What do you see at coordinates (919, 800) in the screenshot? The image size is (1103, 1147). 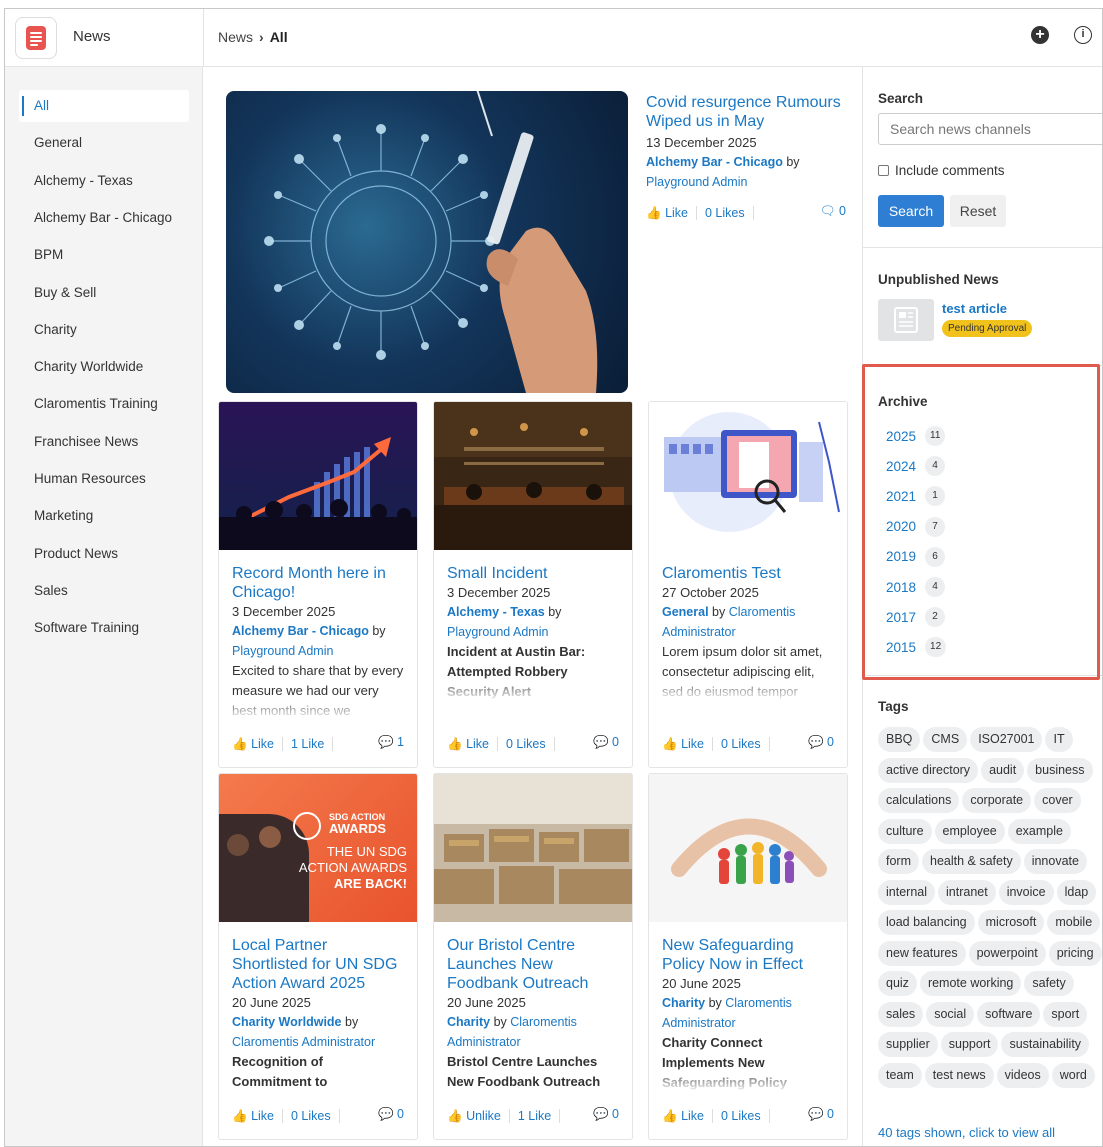 I see `tag-calculations: calculations` at bounding box center [919, 800].